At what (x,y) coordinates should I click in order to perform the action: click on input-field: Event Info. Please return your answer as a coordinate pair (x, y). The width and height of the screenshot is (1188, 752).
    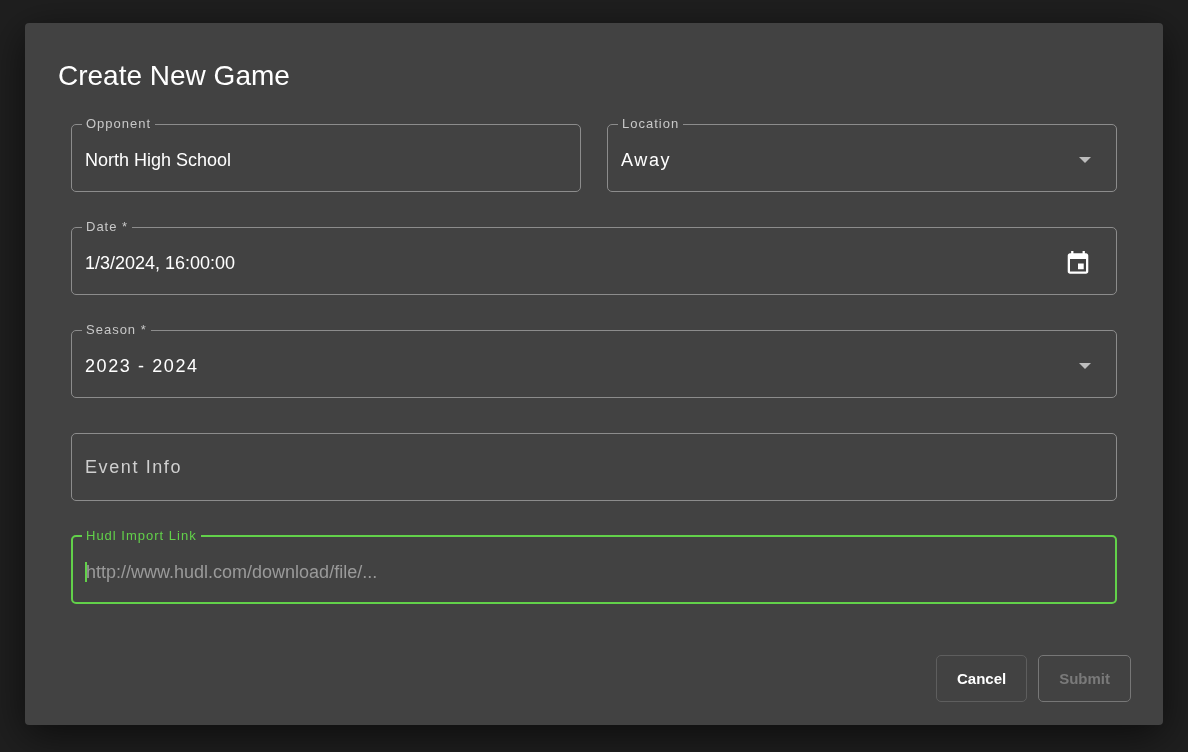
    Looking at the image, I should click on (594, 467).